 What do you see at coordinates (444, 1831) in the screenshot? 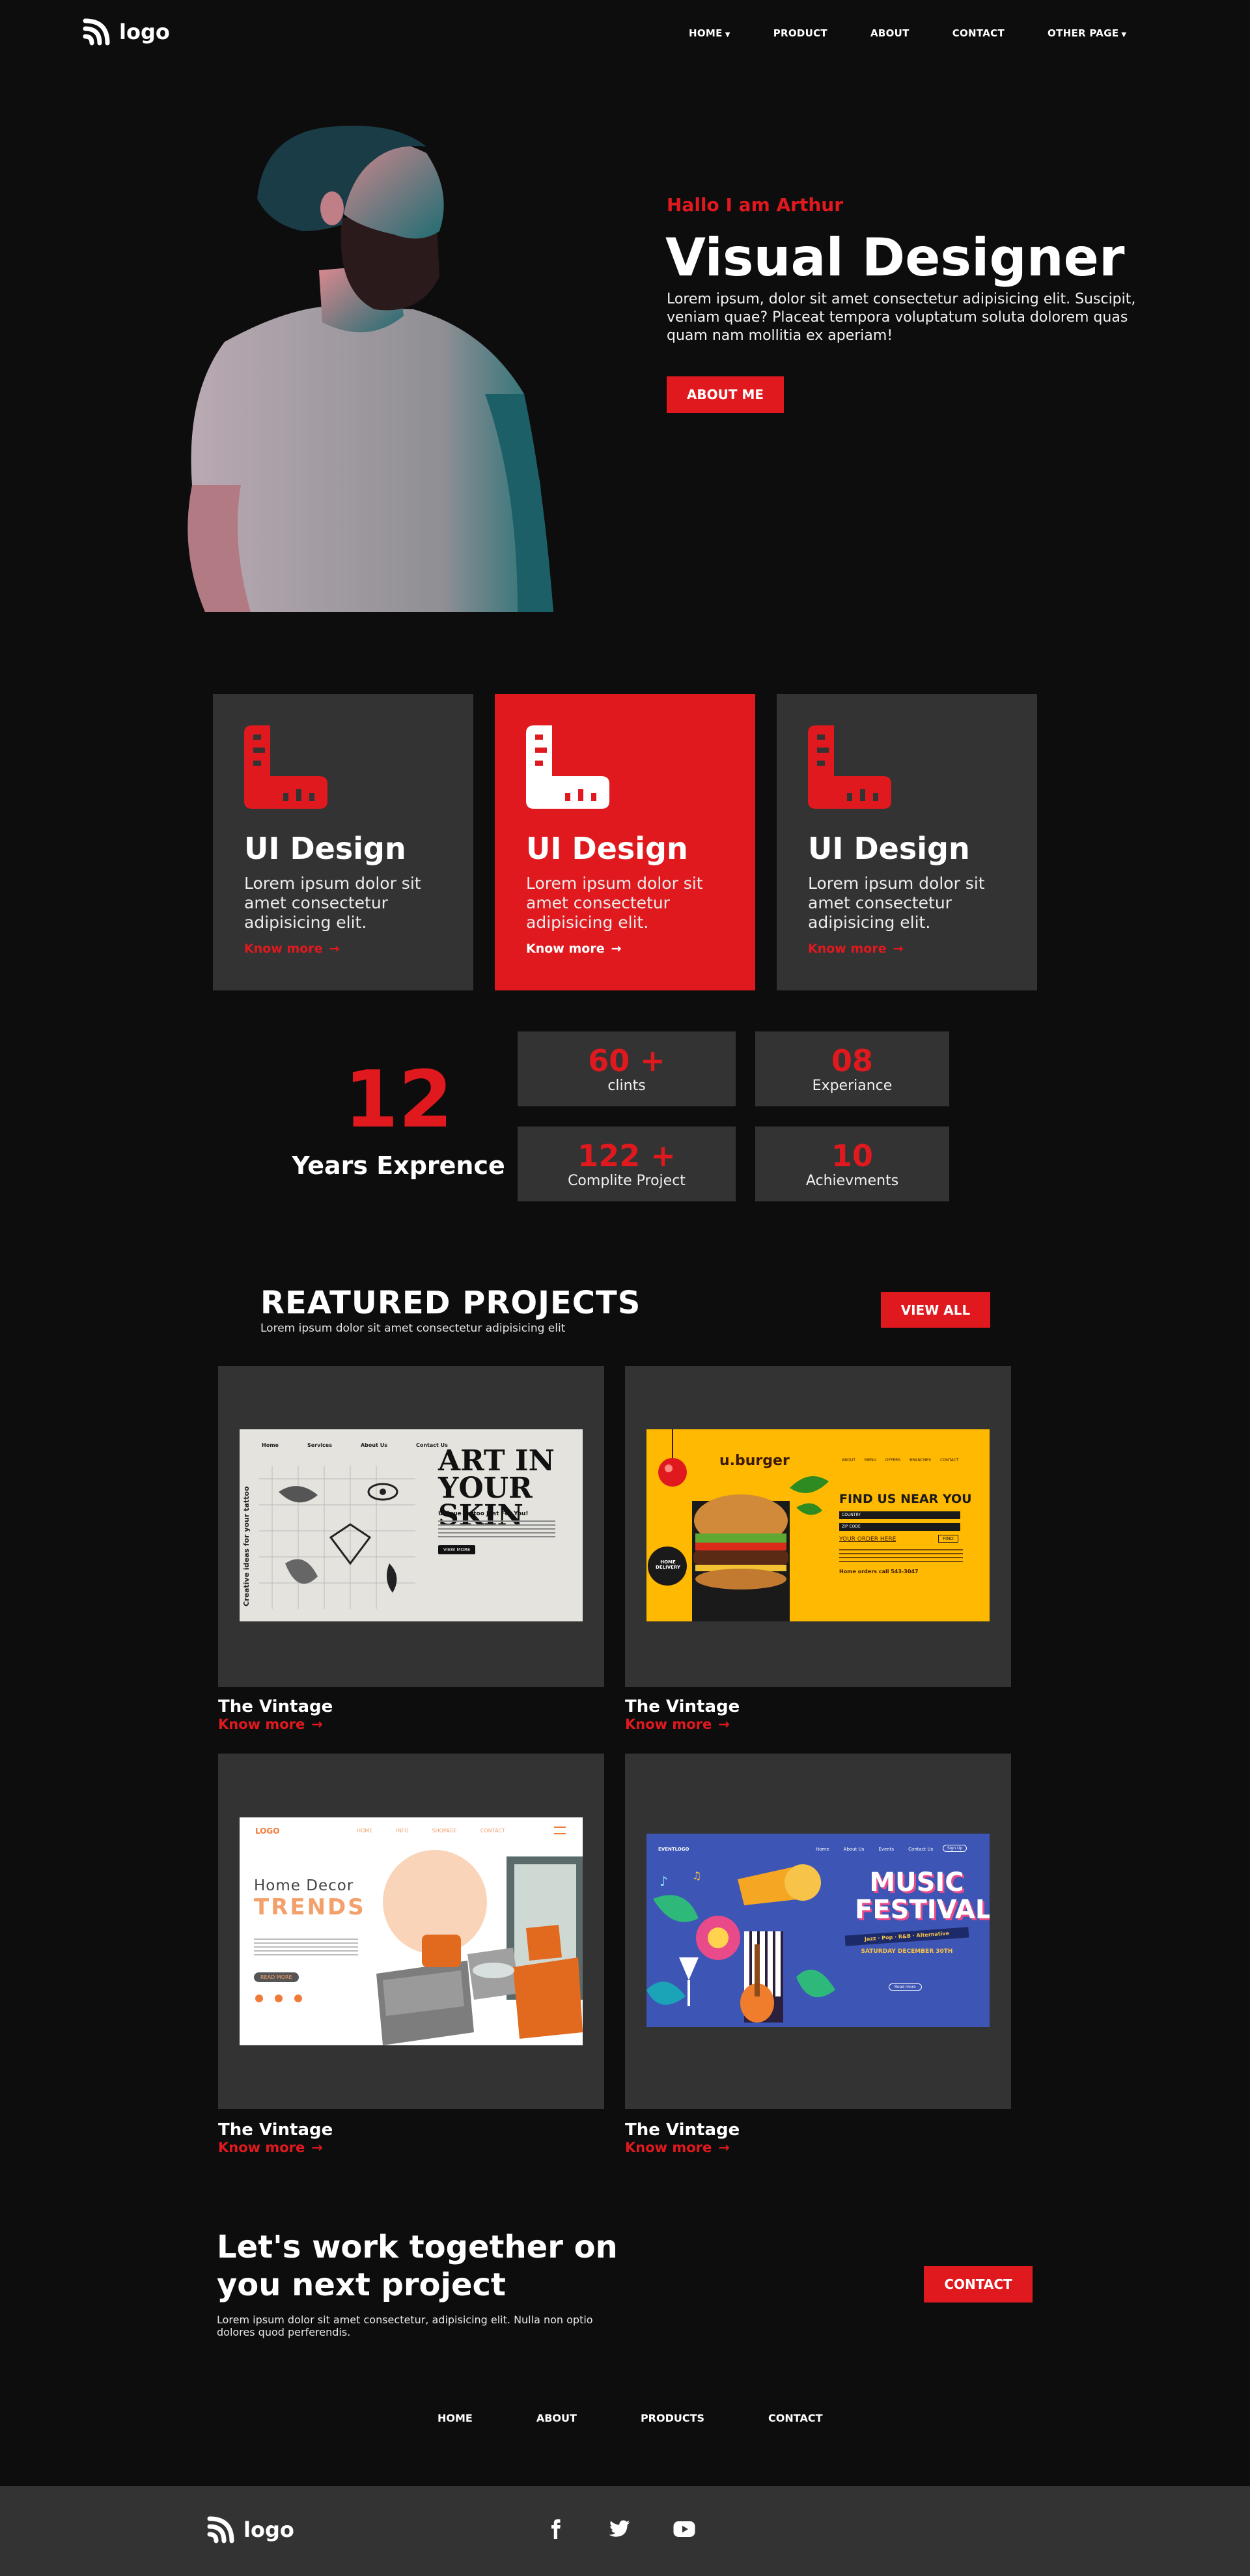
I see `thumb-nav-item: SHOPAGE` at bounding box center [444, 1831].